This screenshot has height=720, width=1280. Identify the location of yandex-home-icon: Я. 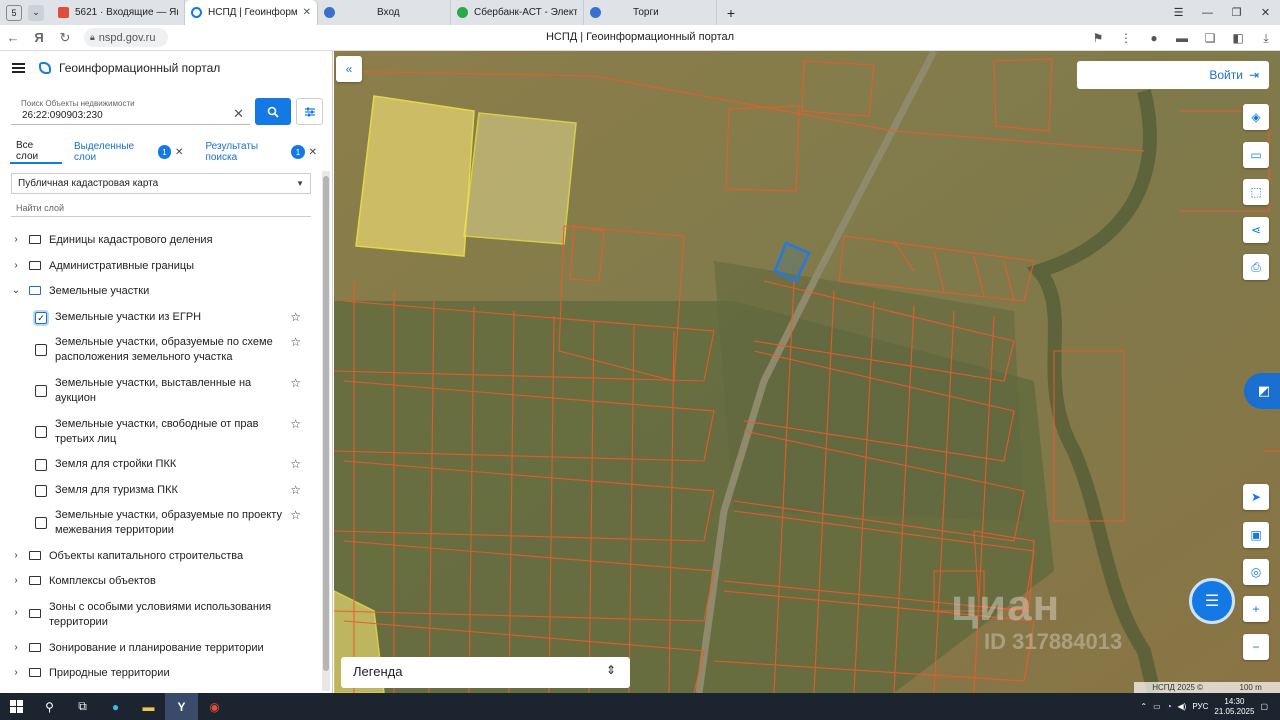
(39, 37).